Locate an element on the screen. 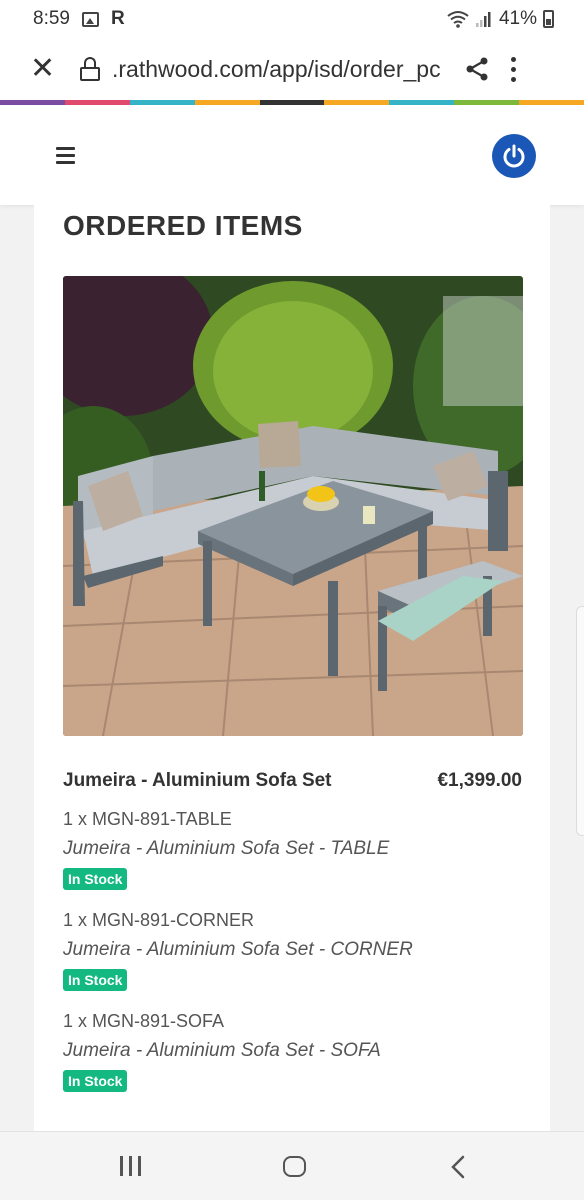  power-symbol-icon is located at coordinates (514, 156).